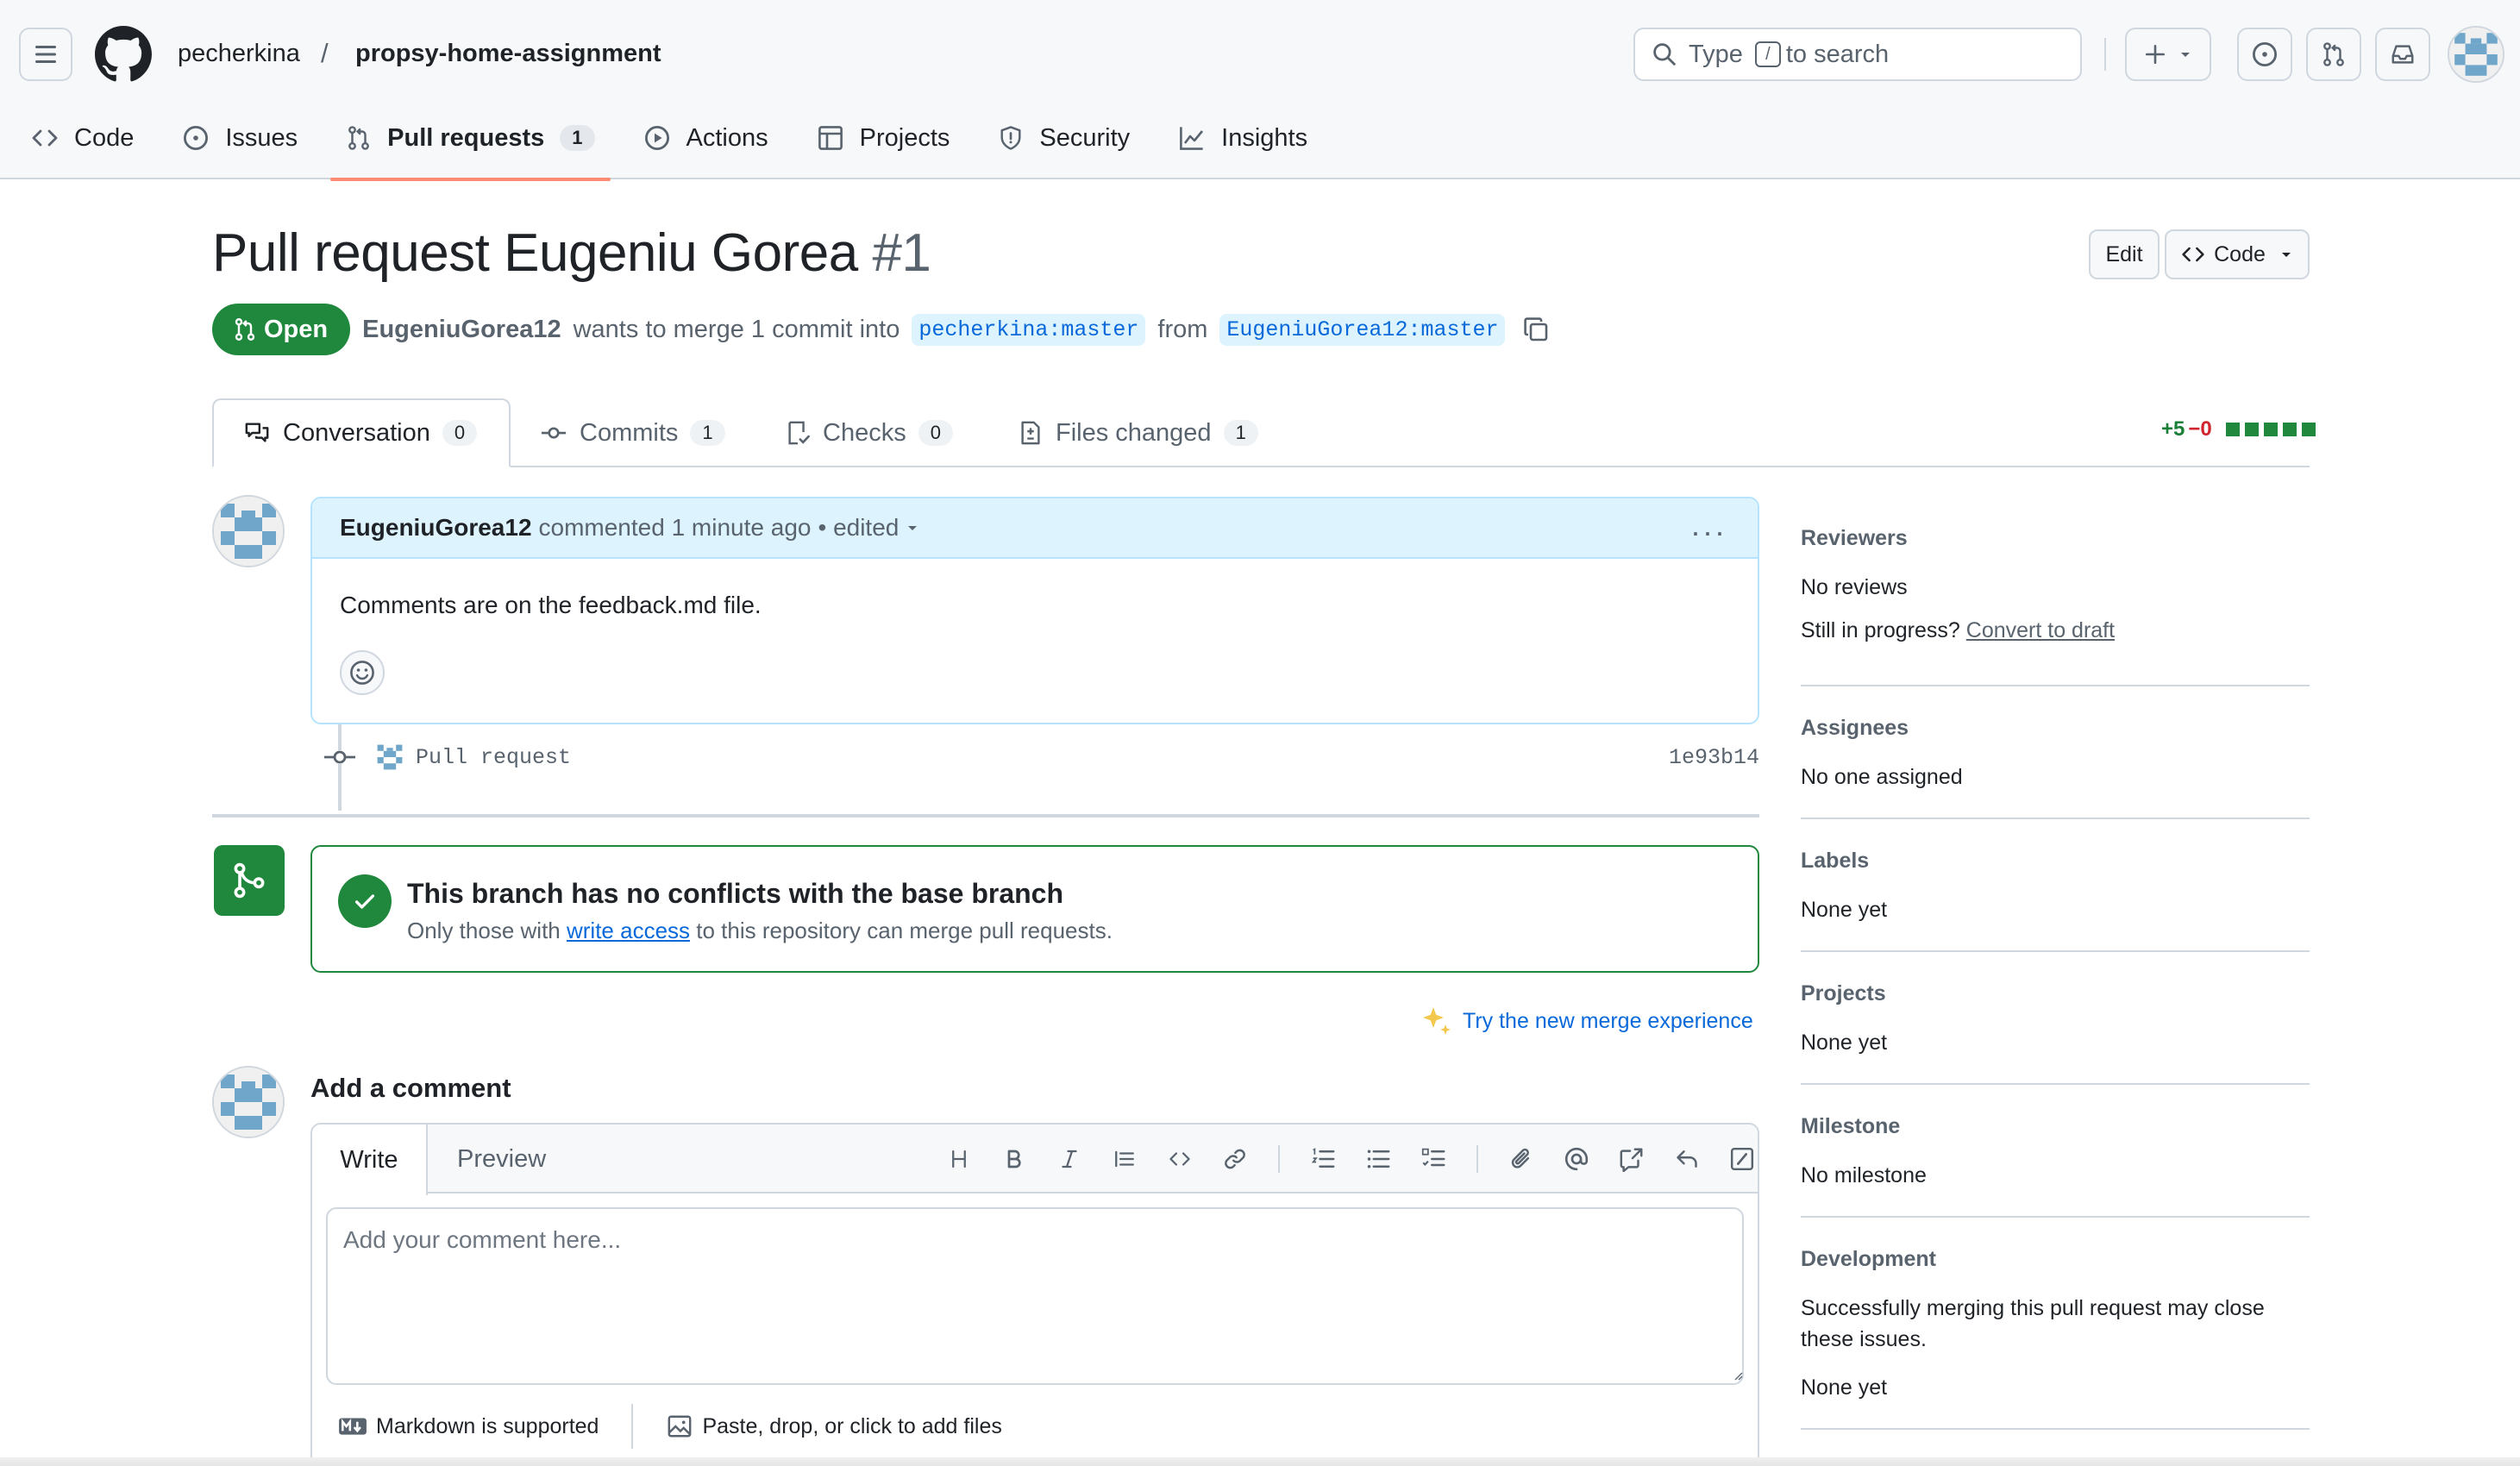 Image resolution: width=2520 pixels, height=1466 pixels. What do you see at coordinates (1664, 54) in the screenshot?
I see `search-icon` at bounding box center [1664, 54].